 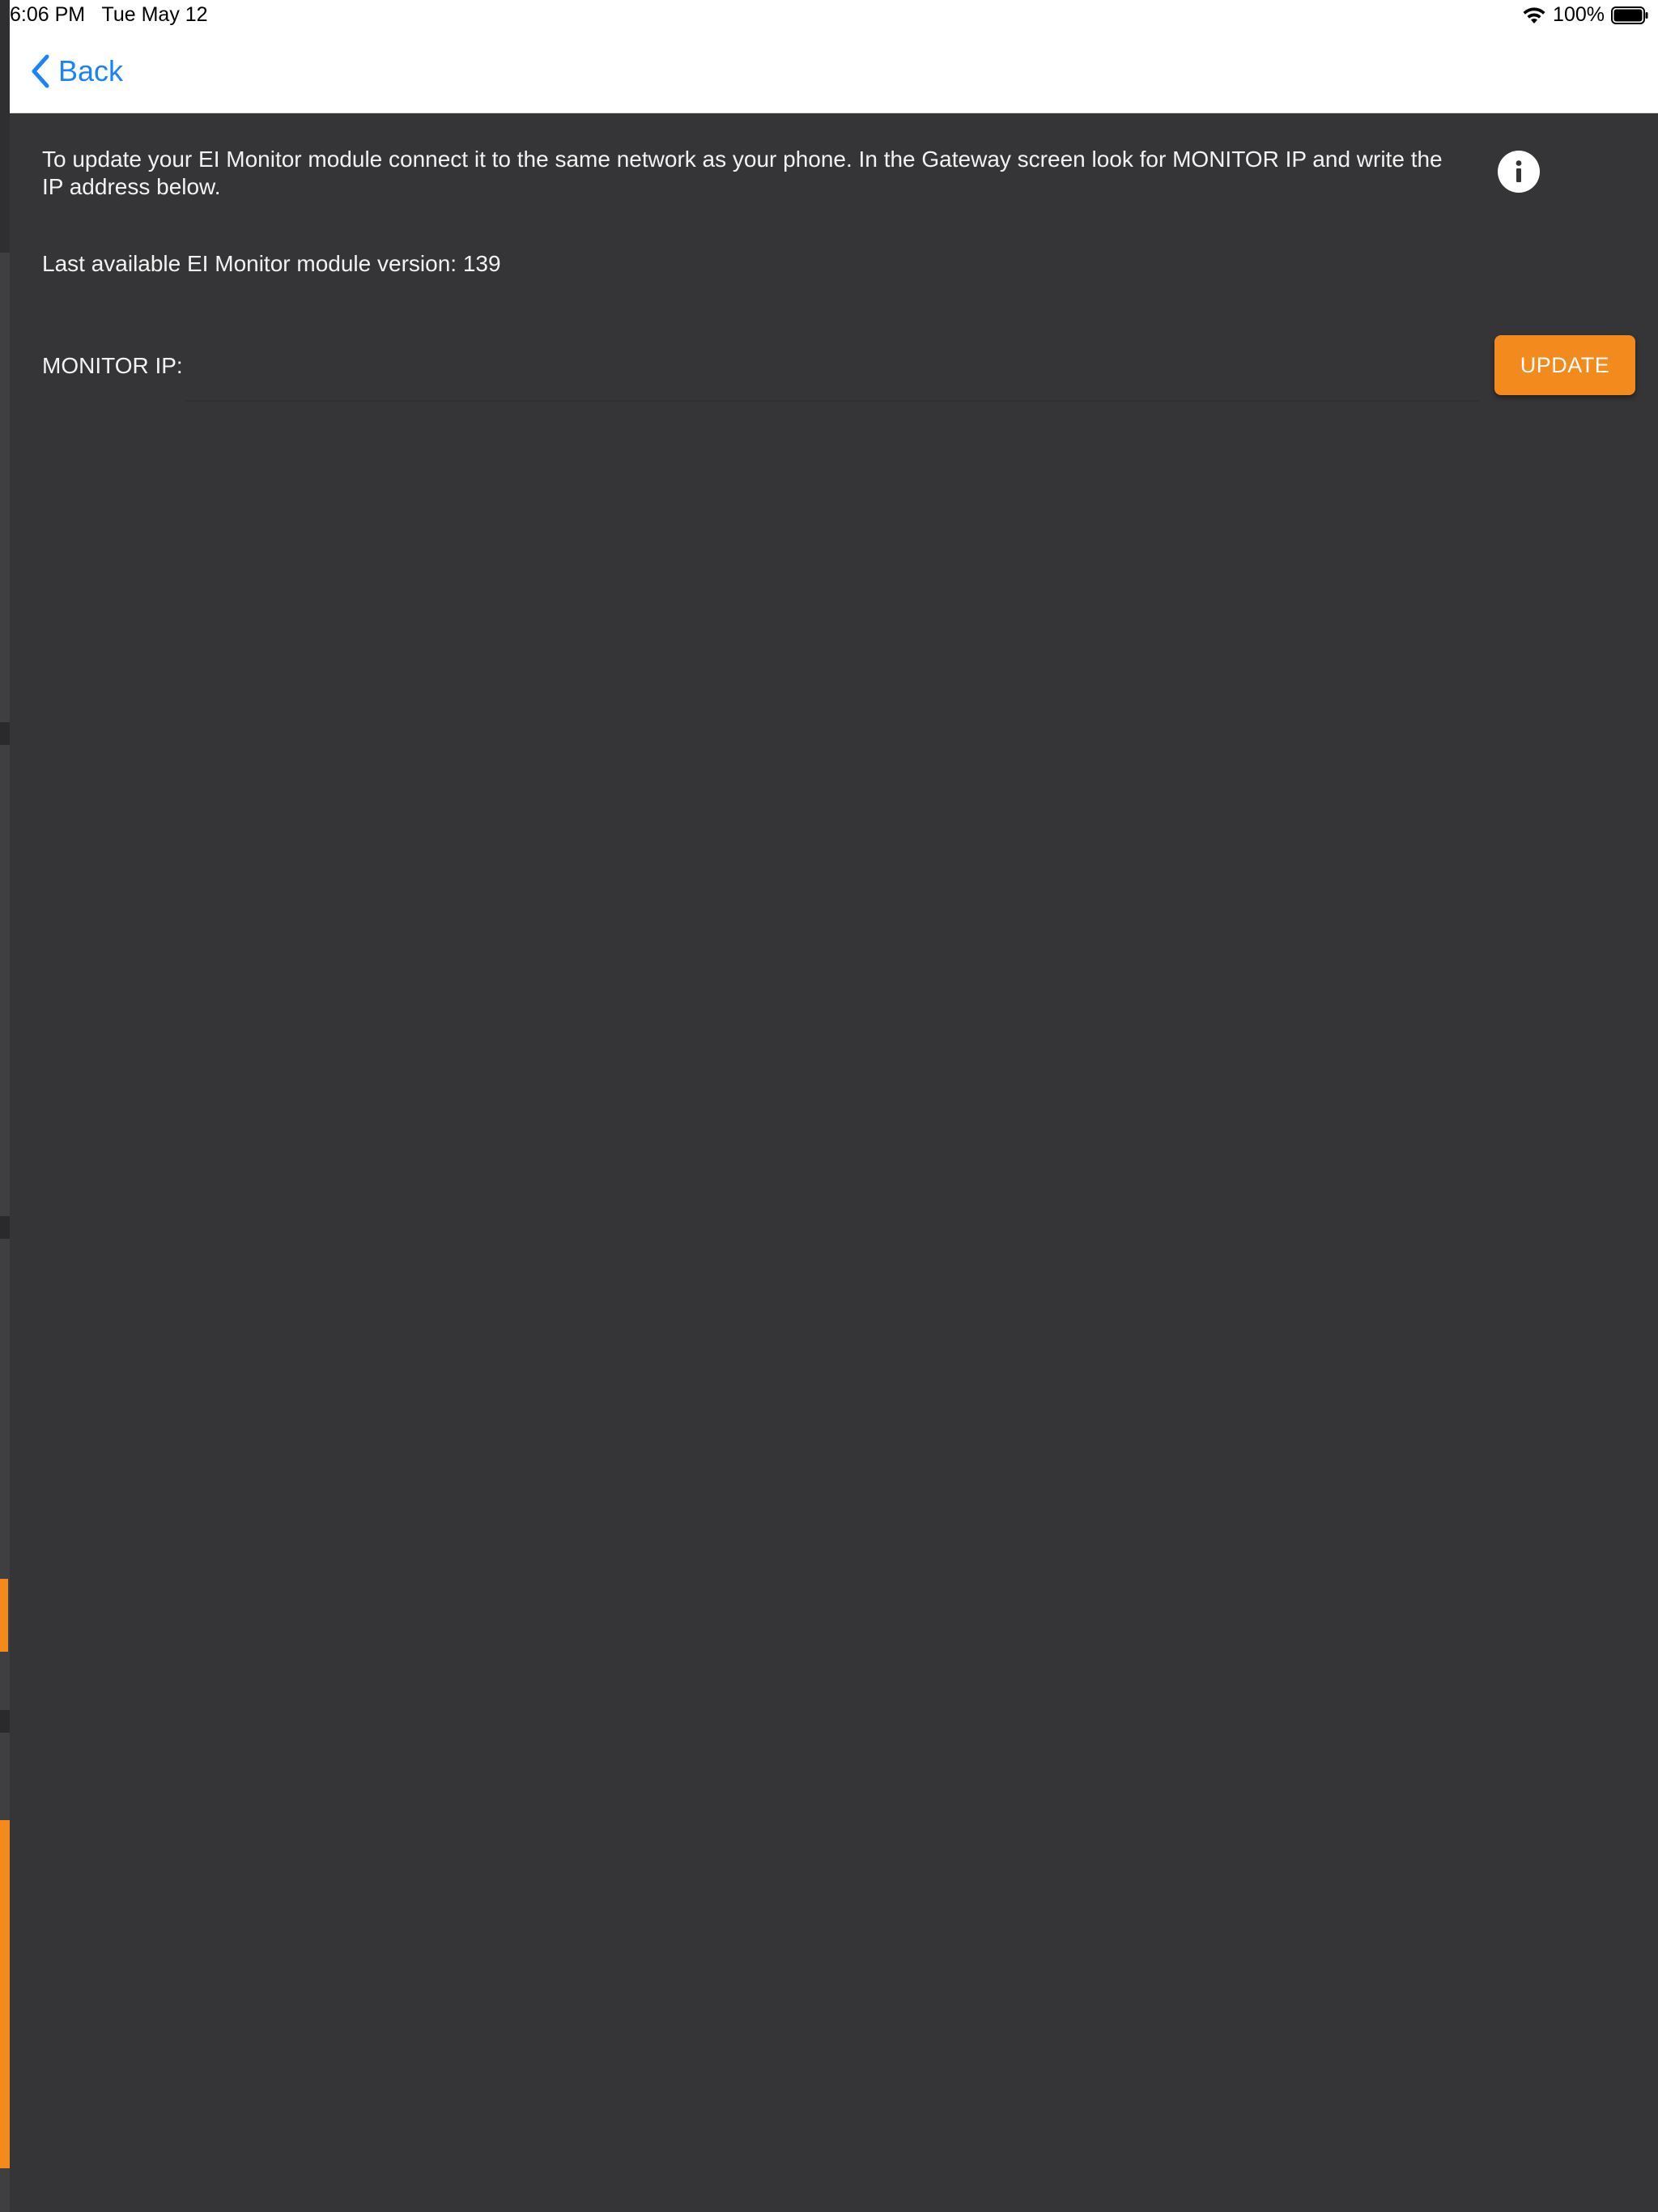 What do you see at coordinates (1579, 14) in the screenshot?
I see `battery-percentage: 100%` at bounding box center [1579, 14].